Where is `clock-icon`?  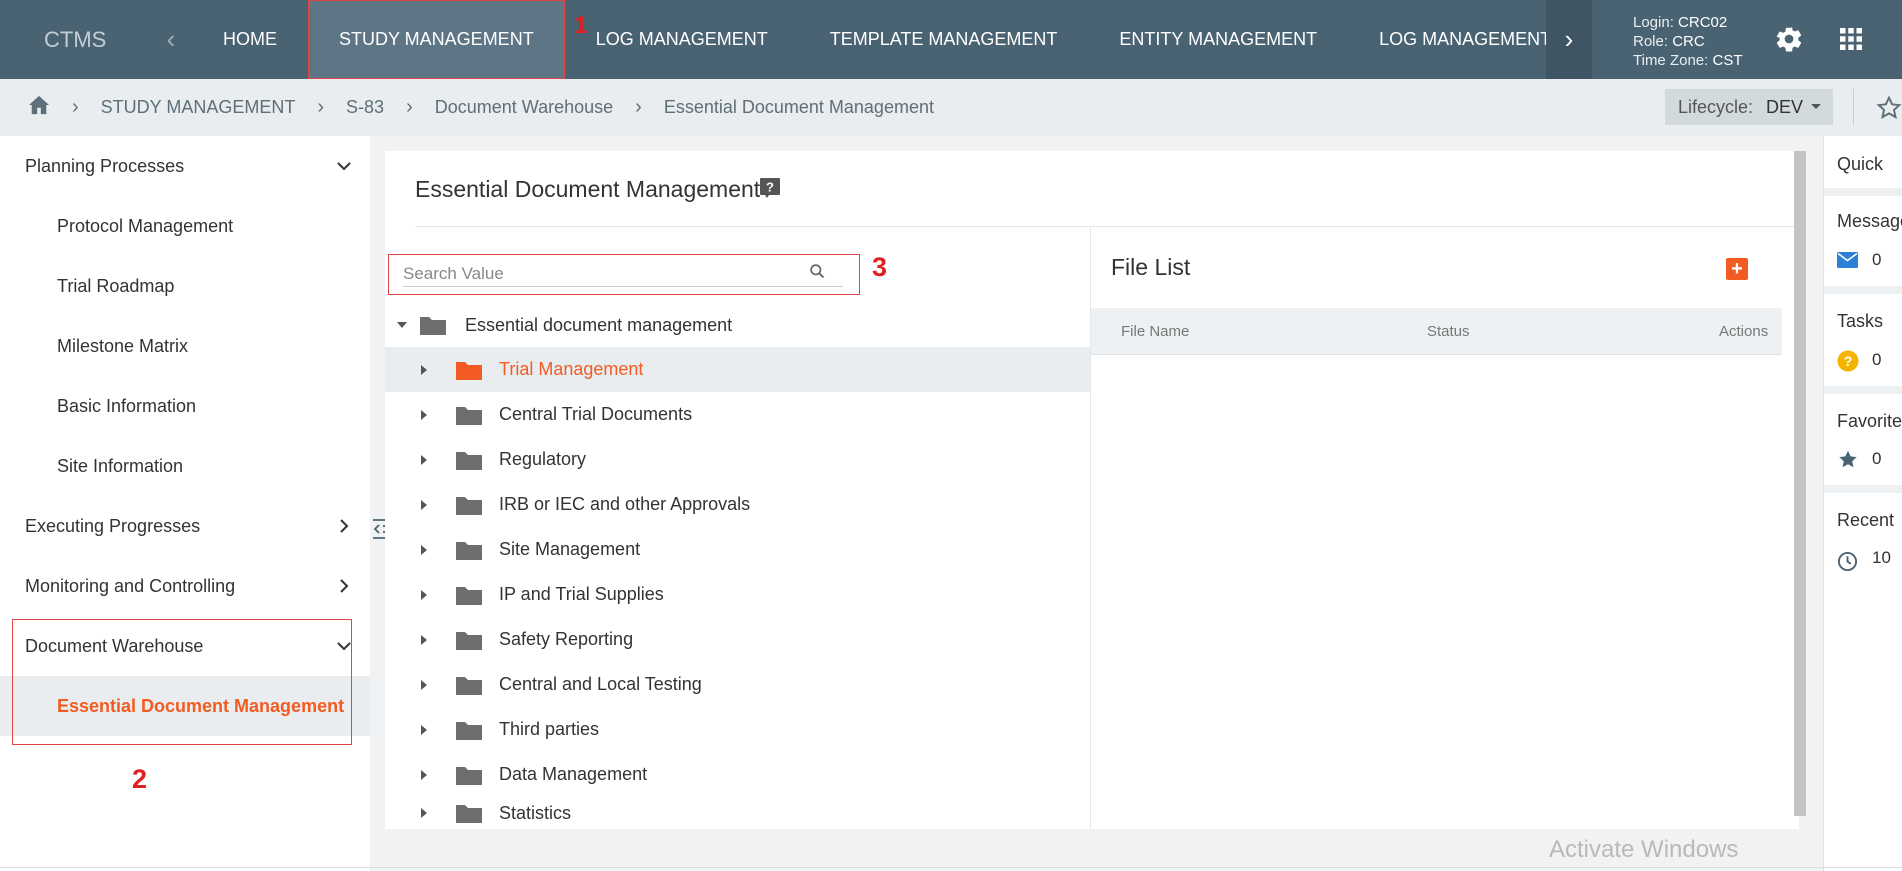 clock-icon is located at coordinates (1847, 561).